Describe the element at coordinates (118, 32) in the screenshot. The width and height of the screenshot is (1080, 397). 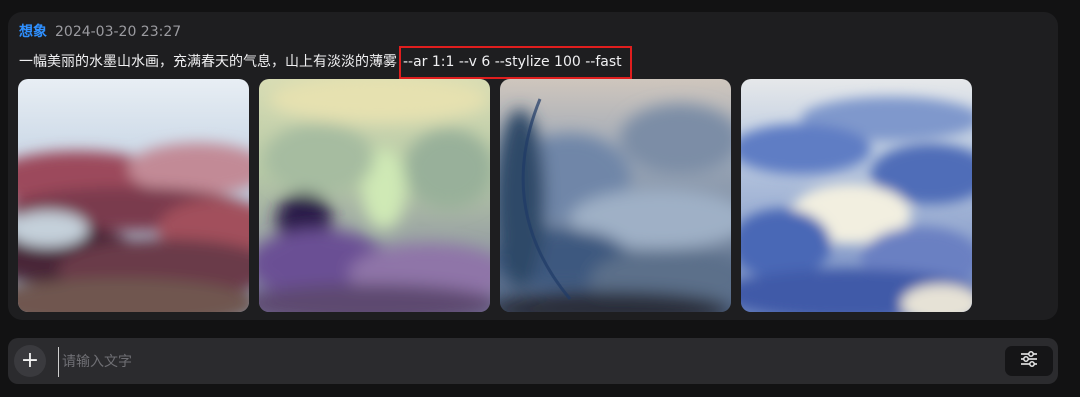
I see `message-timestamp: 2024-03-20 23:27` at that location.